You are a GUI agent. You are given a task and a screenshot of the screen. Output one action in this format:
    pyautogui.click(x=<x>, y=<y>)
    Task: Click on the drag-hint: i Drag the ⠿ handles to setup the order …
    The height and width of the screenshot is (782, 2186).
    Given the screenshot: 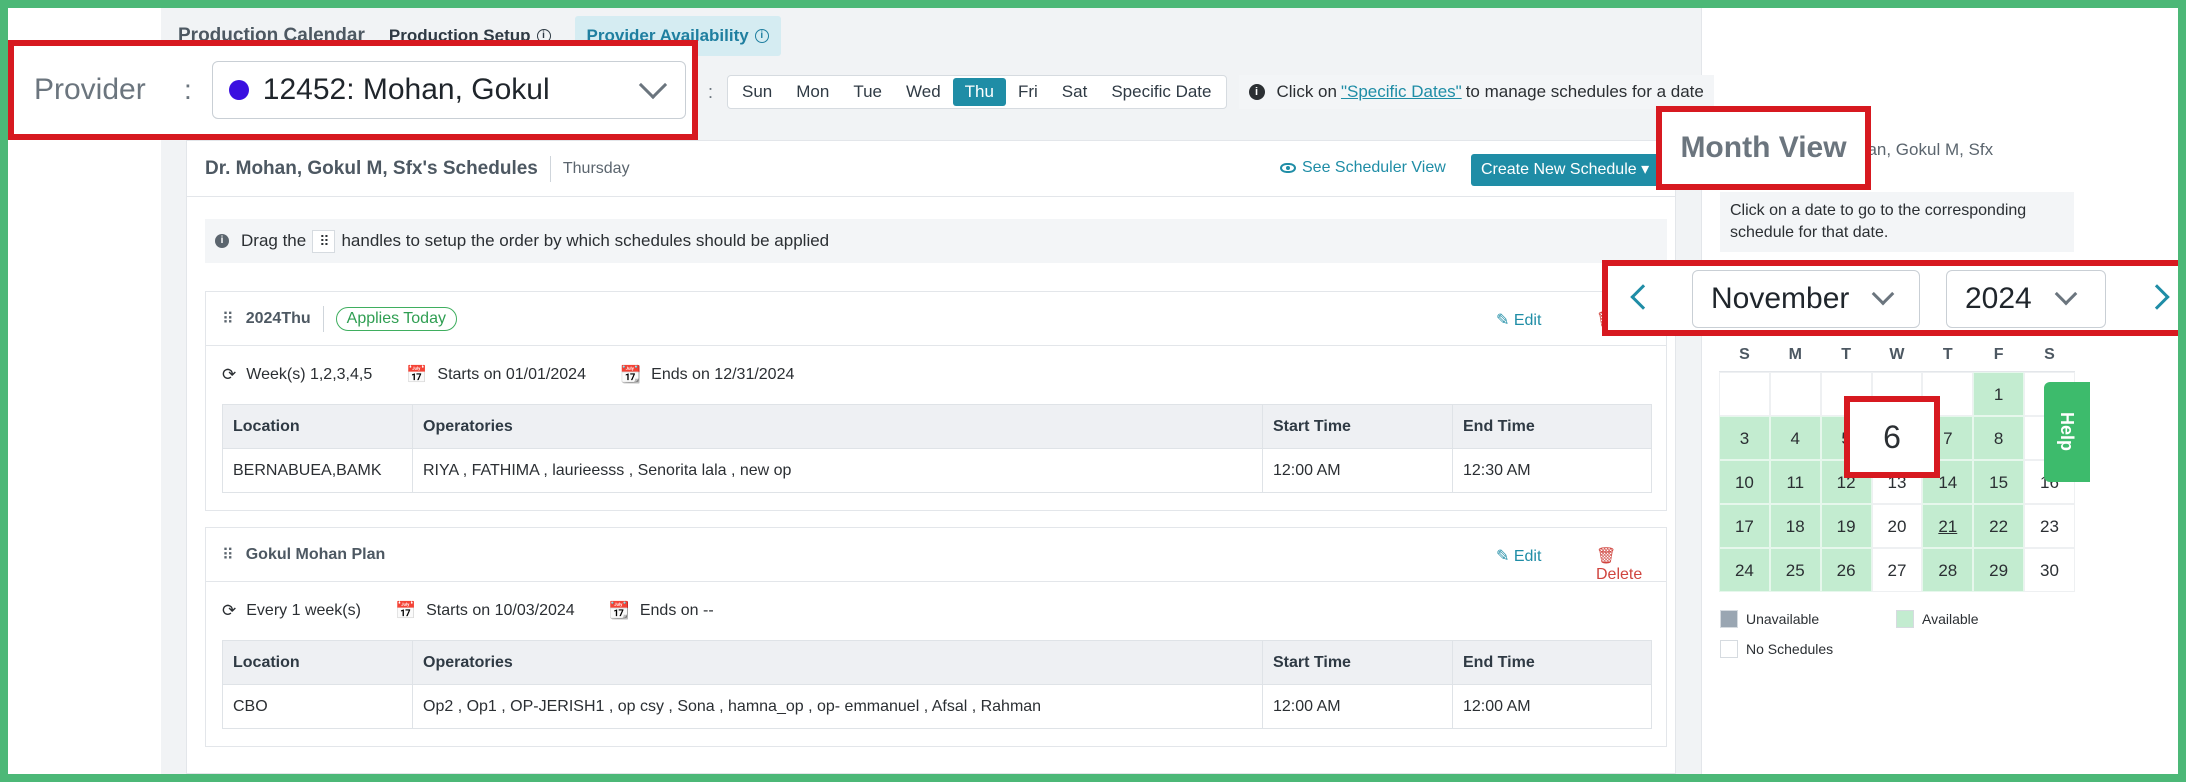 What is the action you would take?
    pyautogui.click(x=936, y=241)
    